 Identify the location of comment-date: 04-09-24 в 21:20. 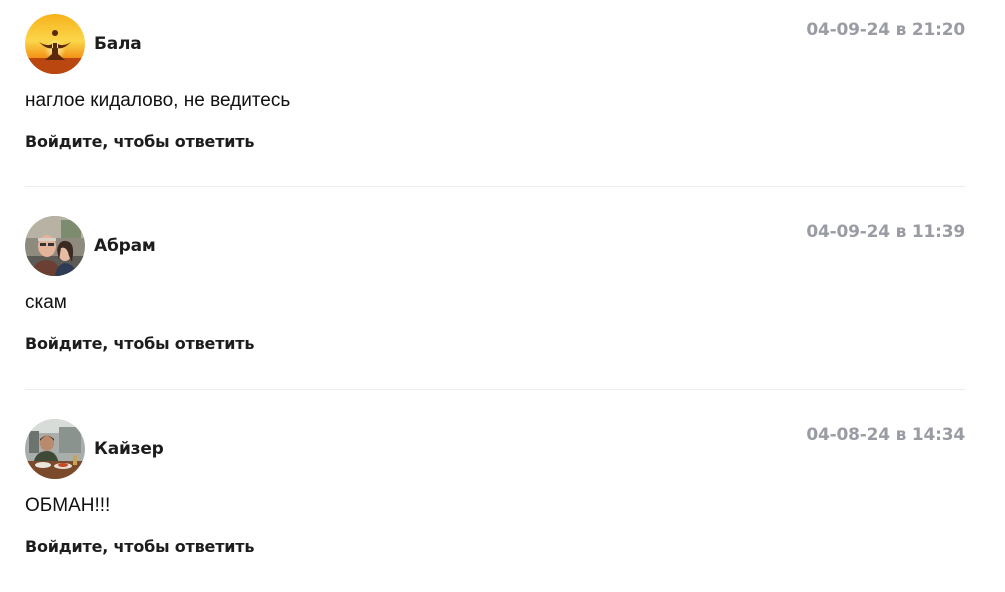
(885, 30).